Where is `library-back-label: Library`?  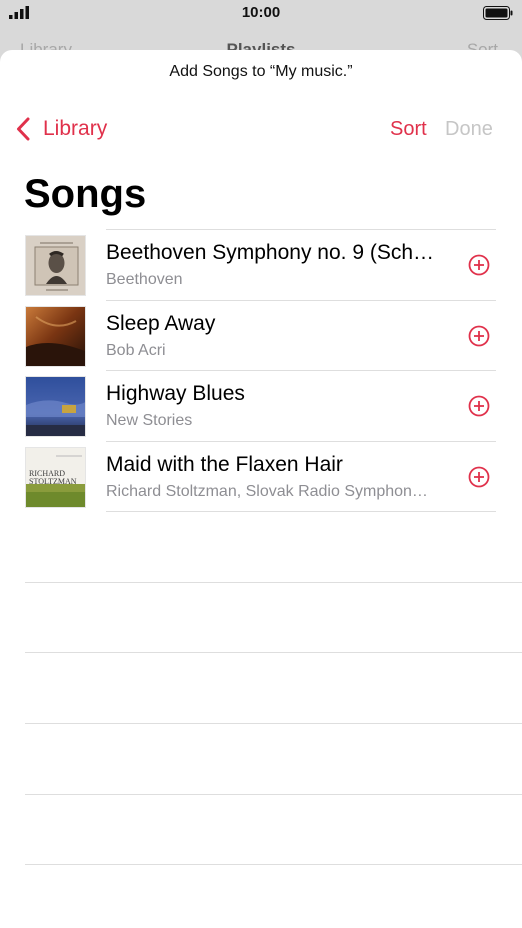 library-back-label: Library is located at coordinates (75, 128).